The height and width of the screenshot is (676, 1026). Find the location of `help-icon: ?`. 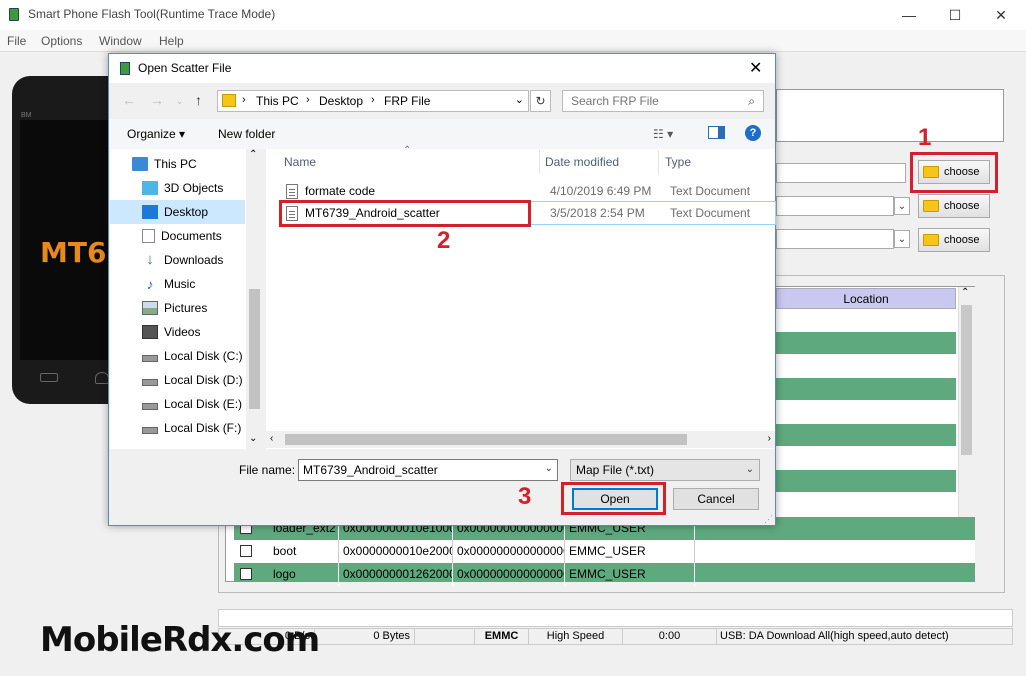

help-icon: ? is located at coordinates (753, 133).